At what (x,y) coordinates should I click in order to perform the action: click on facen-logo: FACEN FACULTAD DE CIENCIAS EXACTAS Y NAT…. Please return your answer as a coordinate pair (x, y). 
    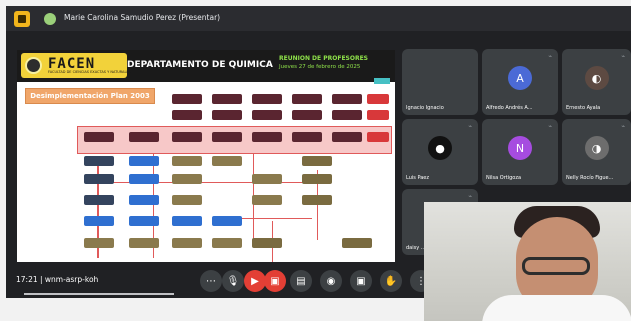
    Looking at the image, I should click on (76, 65).